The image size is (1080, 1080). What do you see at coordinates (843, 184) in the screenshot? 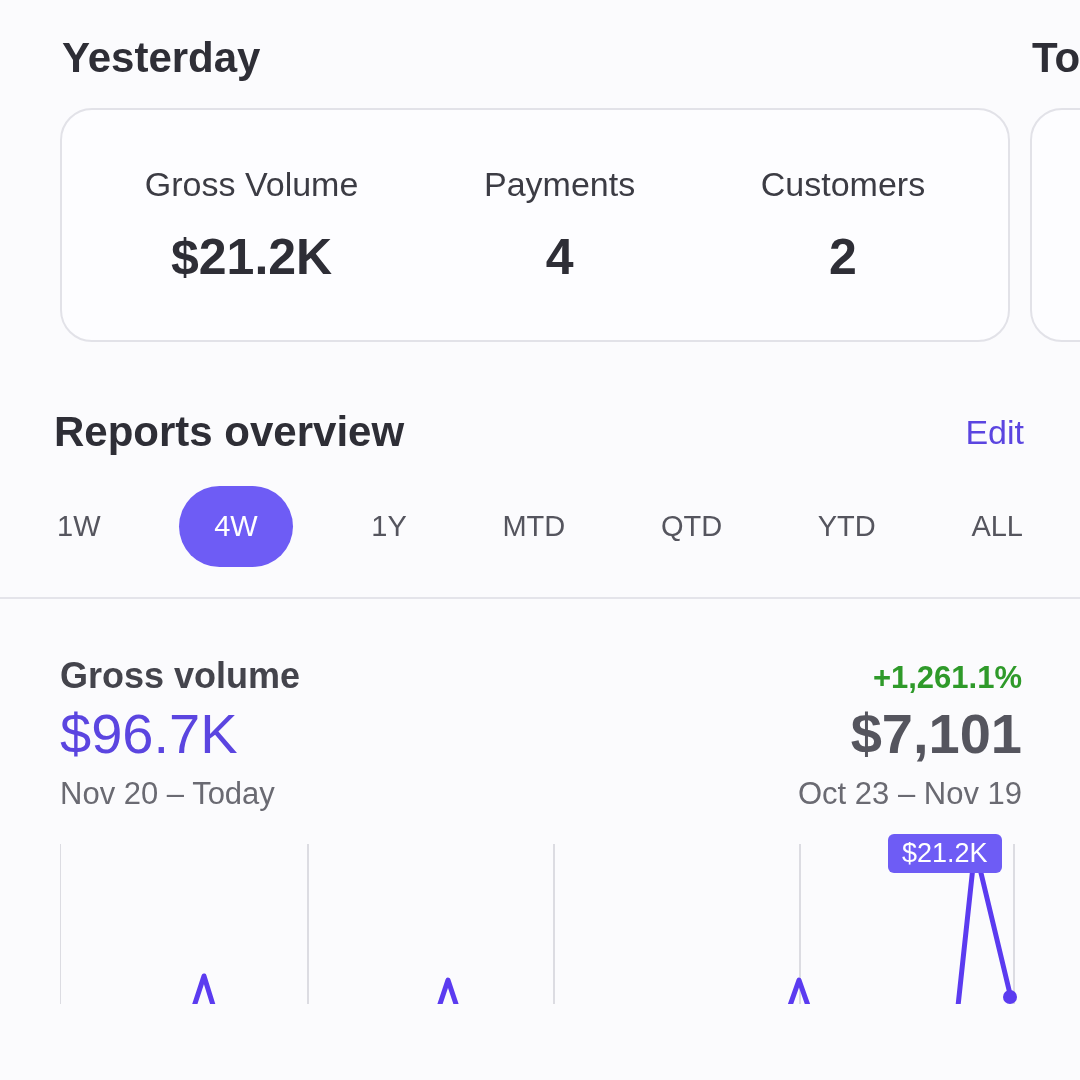
I see `stat-label: Customers` at bounding box center [843, 184].